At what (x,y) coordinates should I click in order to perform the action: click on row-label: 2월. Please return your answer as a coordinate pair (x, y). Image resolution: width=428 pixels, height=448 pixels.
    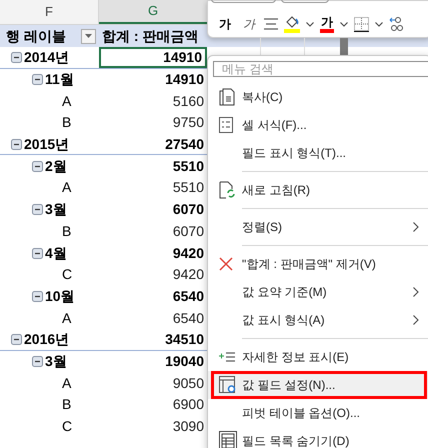
    Looking at the image, I should click on (56, 166).